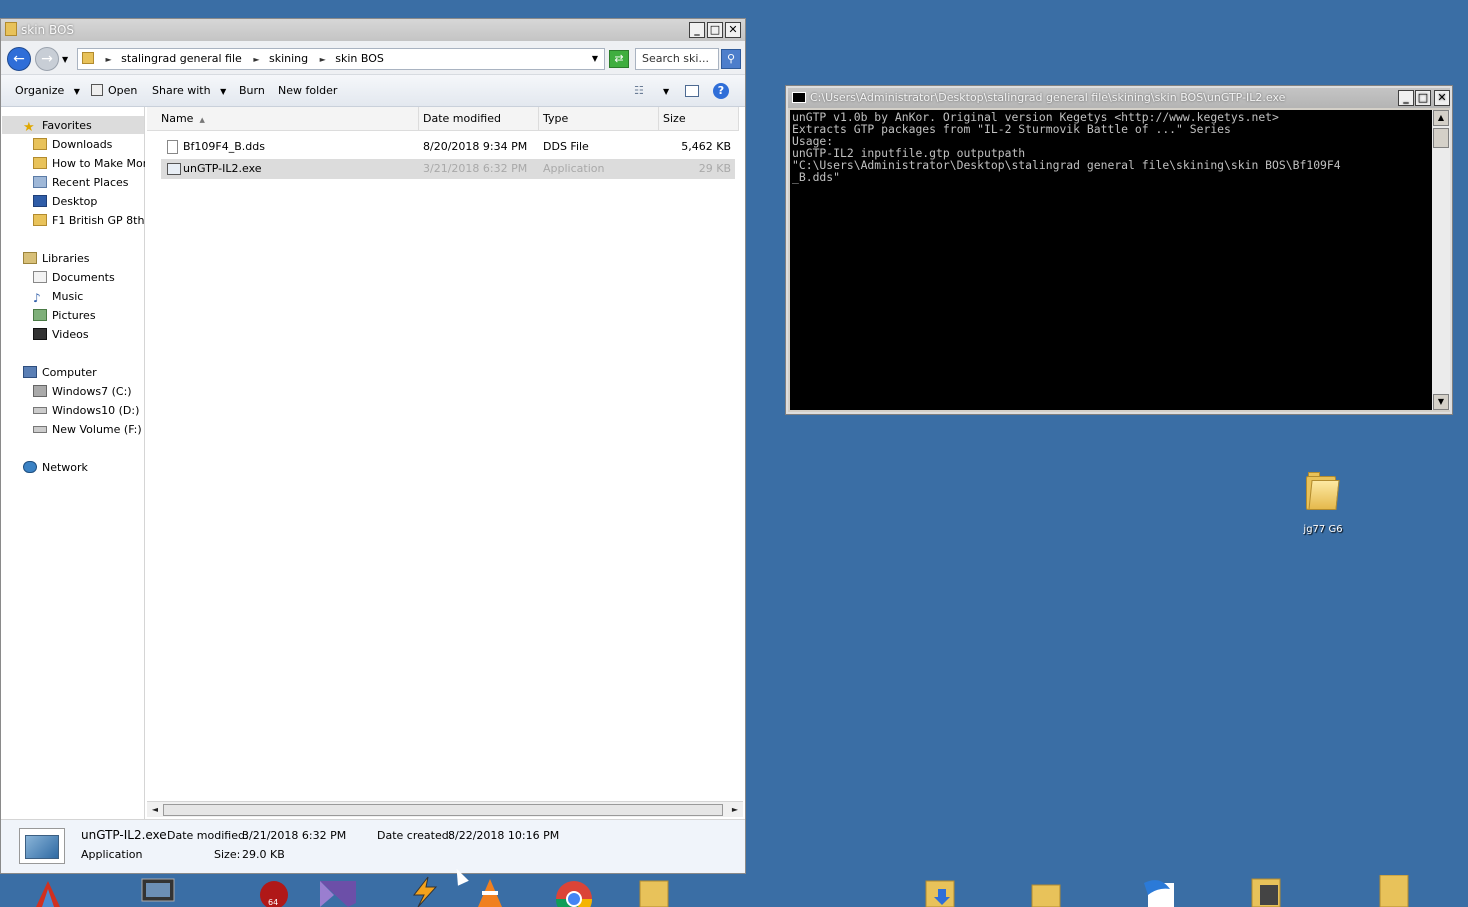 The height and width of the screenshot is (907, 1468). Describe the element at coordinates (1323, 529) in the screenshot. I see `desktop-icon-label: jg77 G6` at that location.